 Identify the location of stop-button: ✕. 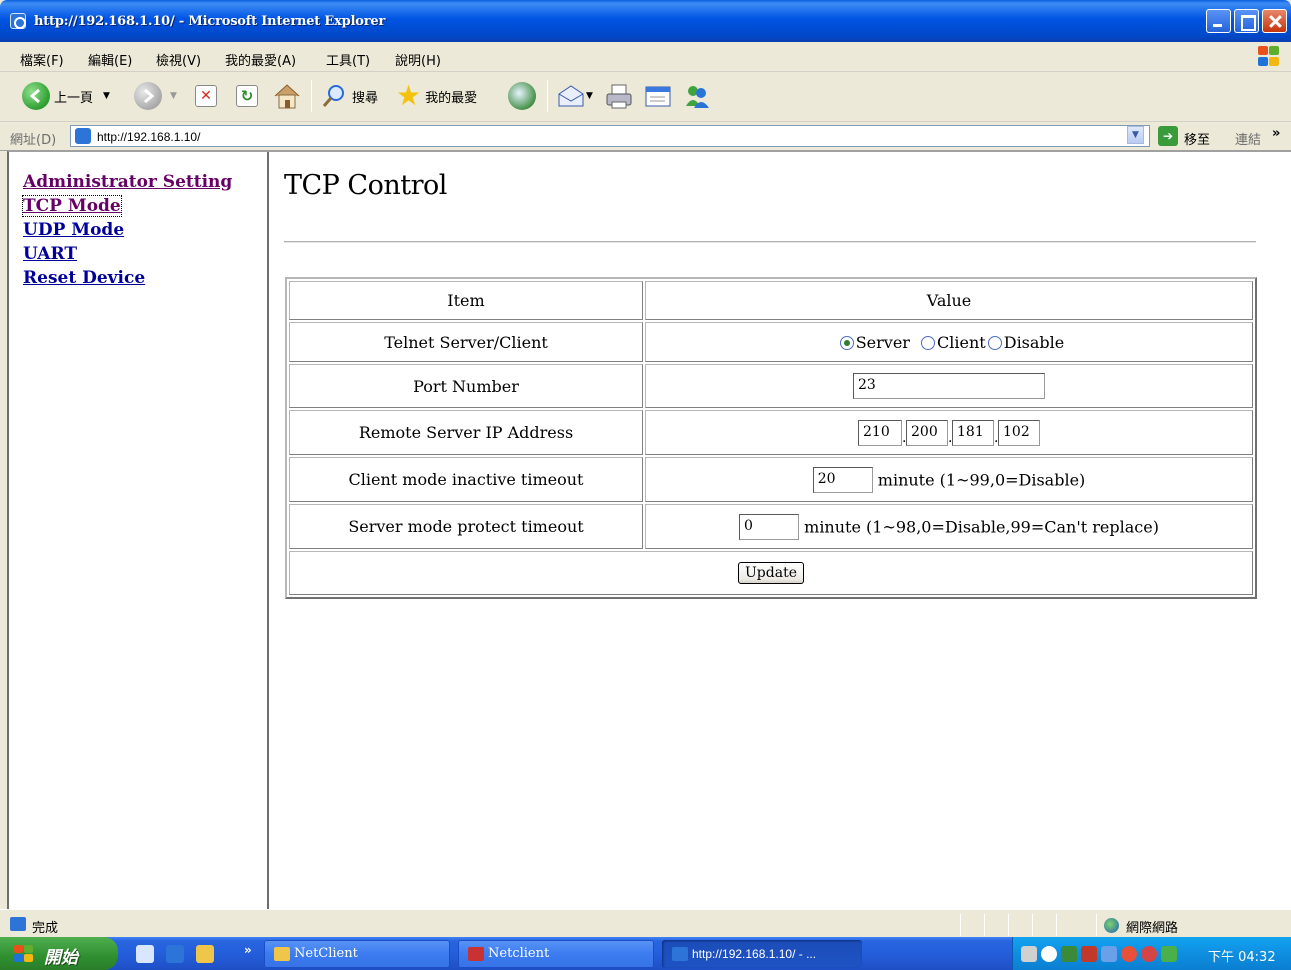
(206, 96).